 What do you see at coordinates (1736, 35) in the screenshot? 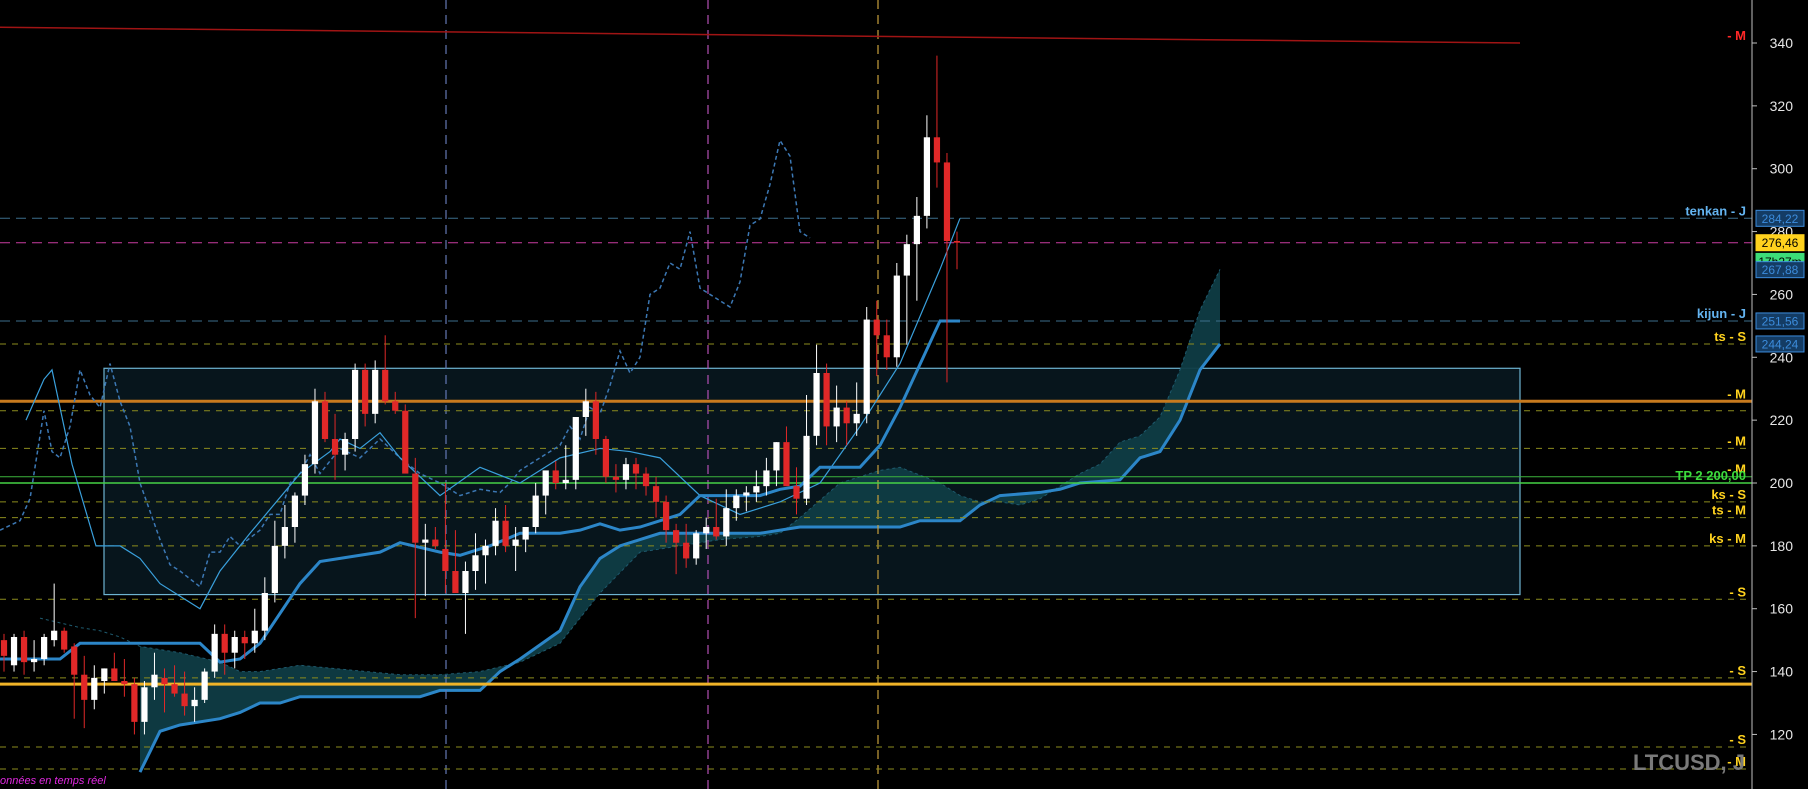
I see `trend-line-label: - M` at bounding box center [1736, 35].